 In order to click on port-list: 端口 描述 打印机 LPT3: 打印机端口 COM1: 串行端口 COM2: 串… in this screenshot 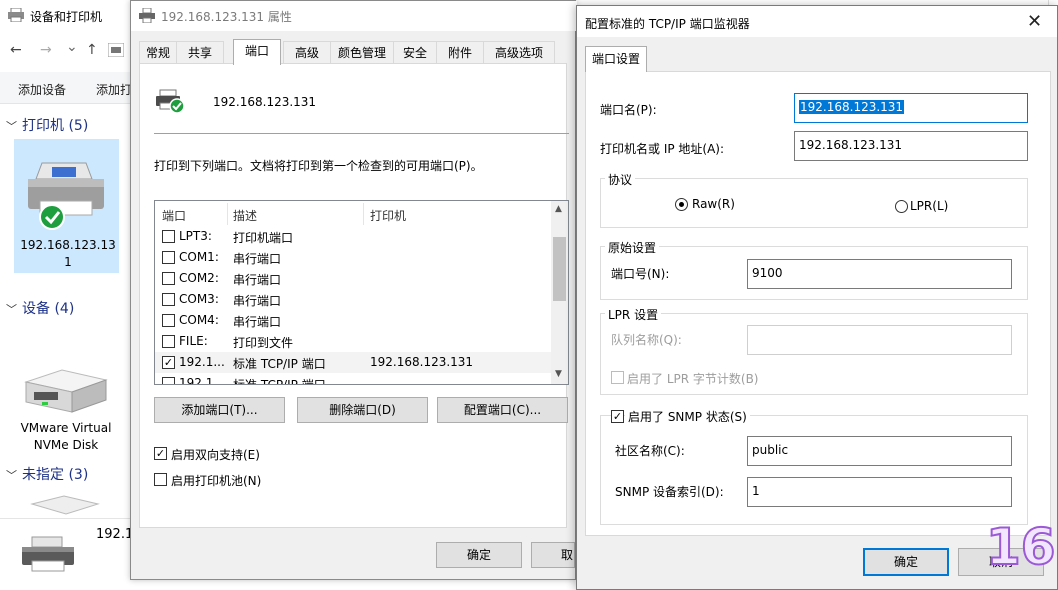, I will do `click(361, 292)`.